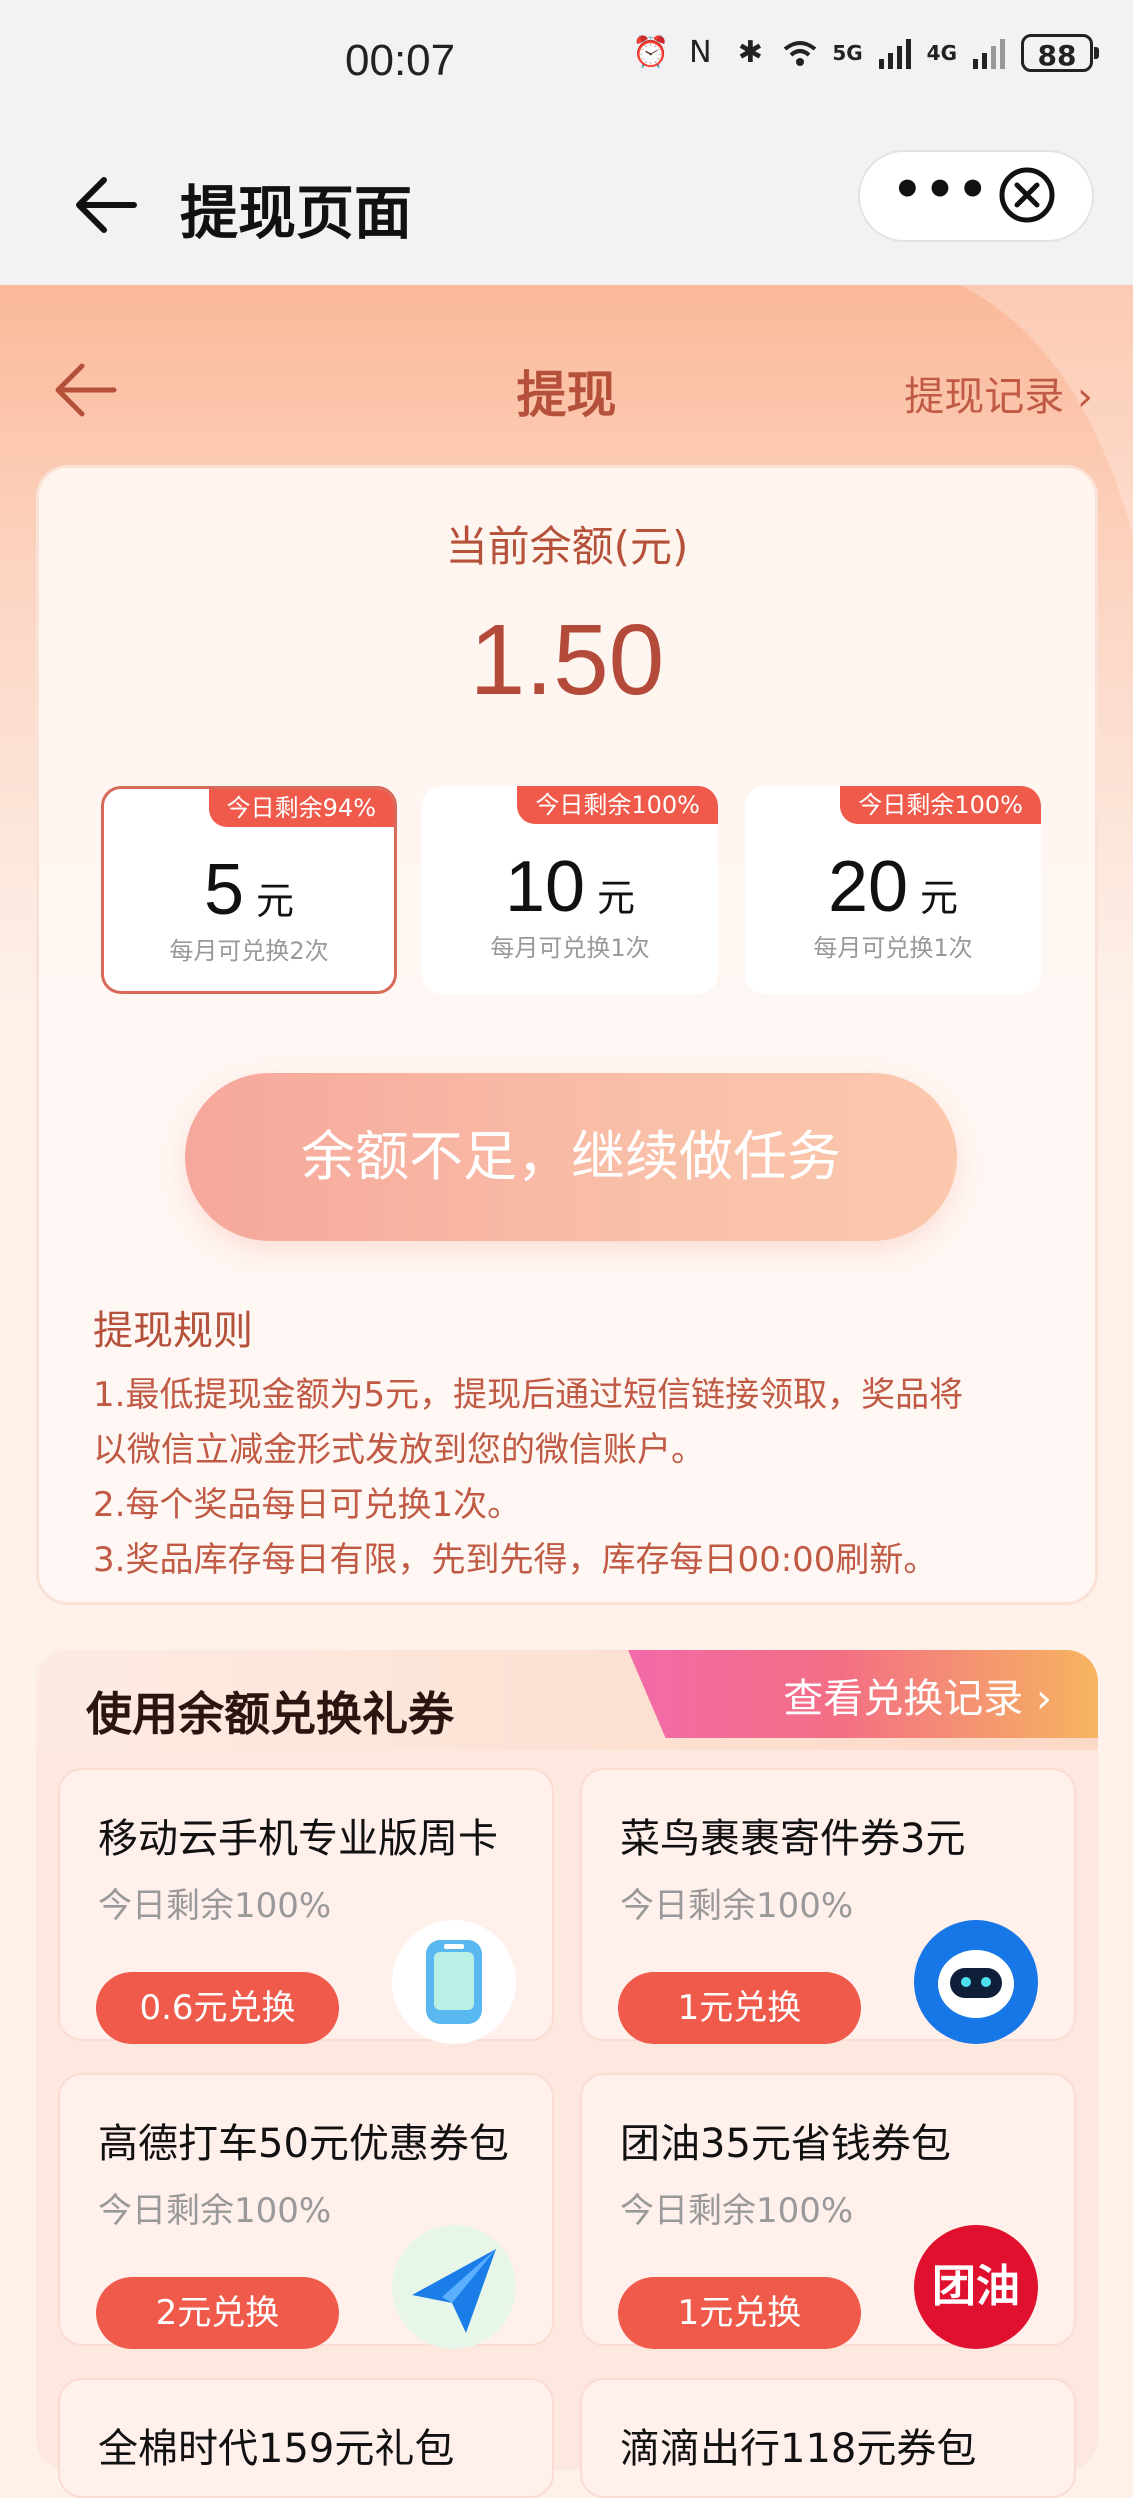 The image size is (1133, 2498). I want to click on coupon-name: 菜鸟裹裹寄件券3元, so click(793, 1839).